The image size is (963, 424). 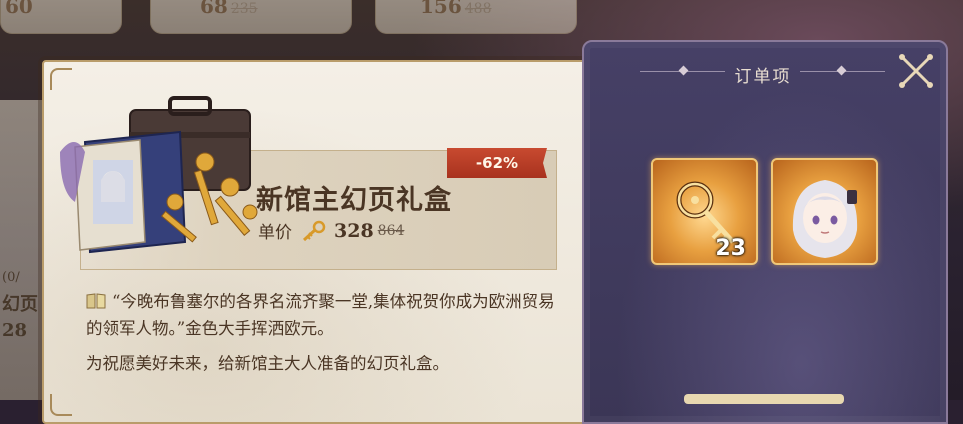 I want to click on order-item-slot: 23, so click(x=704, y=211).